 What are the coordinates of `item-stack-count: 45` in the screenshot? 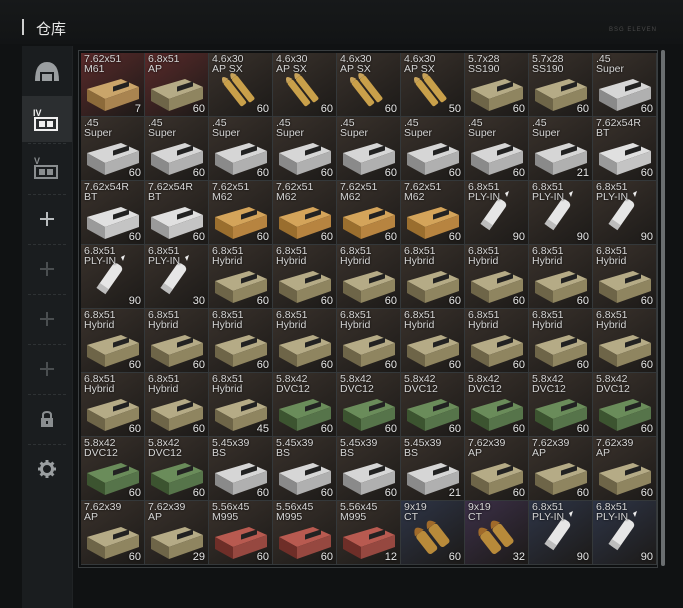 It's located at (262, 429).